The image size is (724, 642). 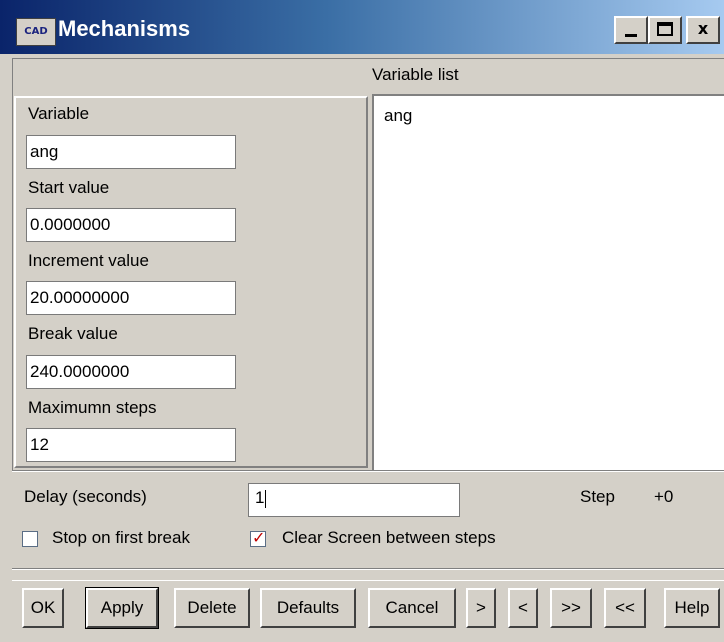 I want to click on variable-list-heading: Variable list, so click(x=415, y=74).